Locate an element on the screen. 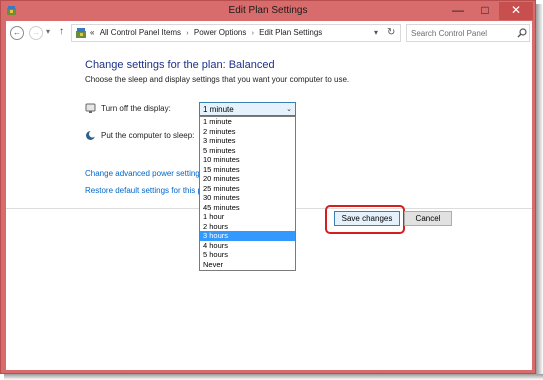 The image size is (543, 380). option-30-minutes: 30 minutes is located at coordinates (247, 198).